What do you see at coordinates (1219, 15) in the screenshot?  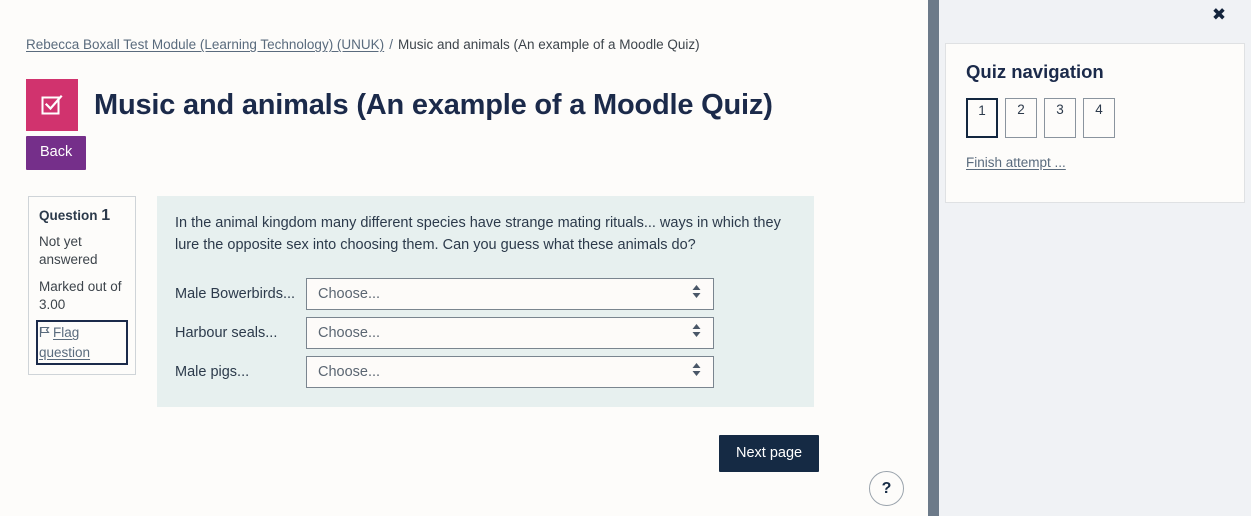 I see `close-icon: ✖` at bounding box center [1219, 15].